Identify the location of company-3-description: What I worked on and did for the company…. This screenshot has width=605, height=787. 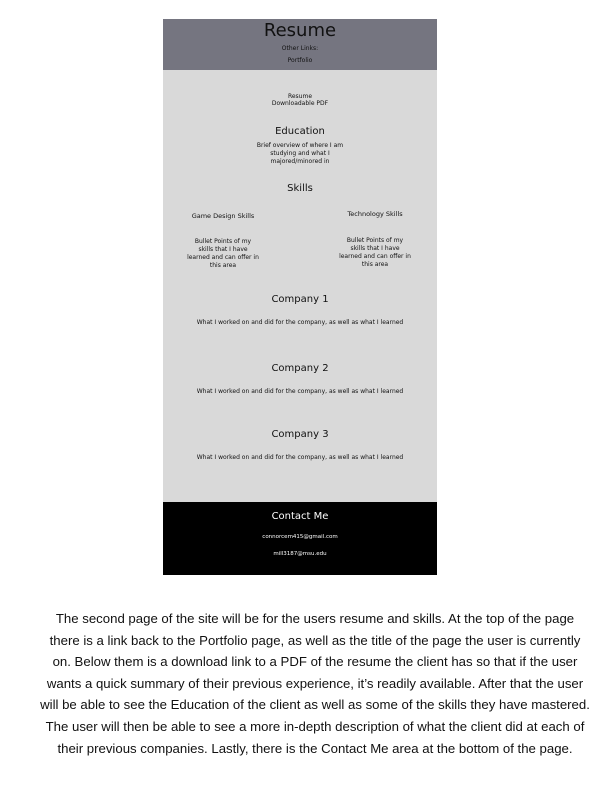
(300, 457).